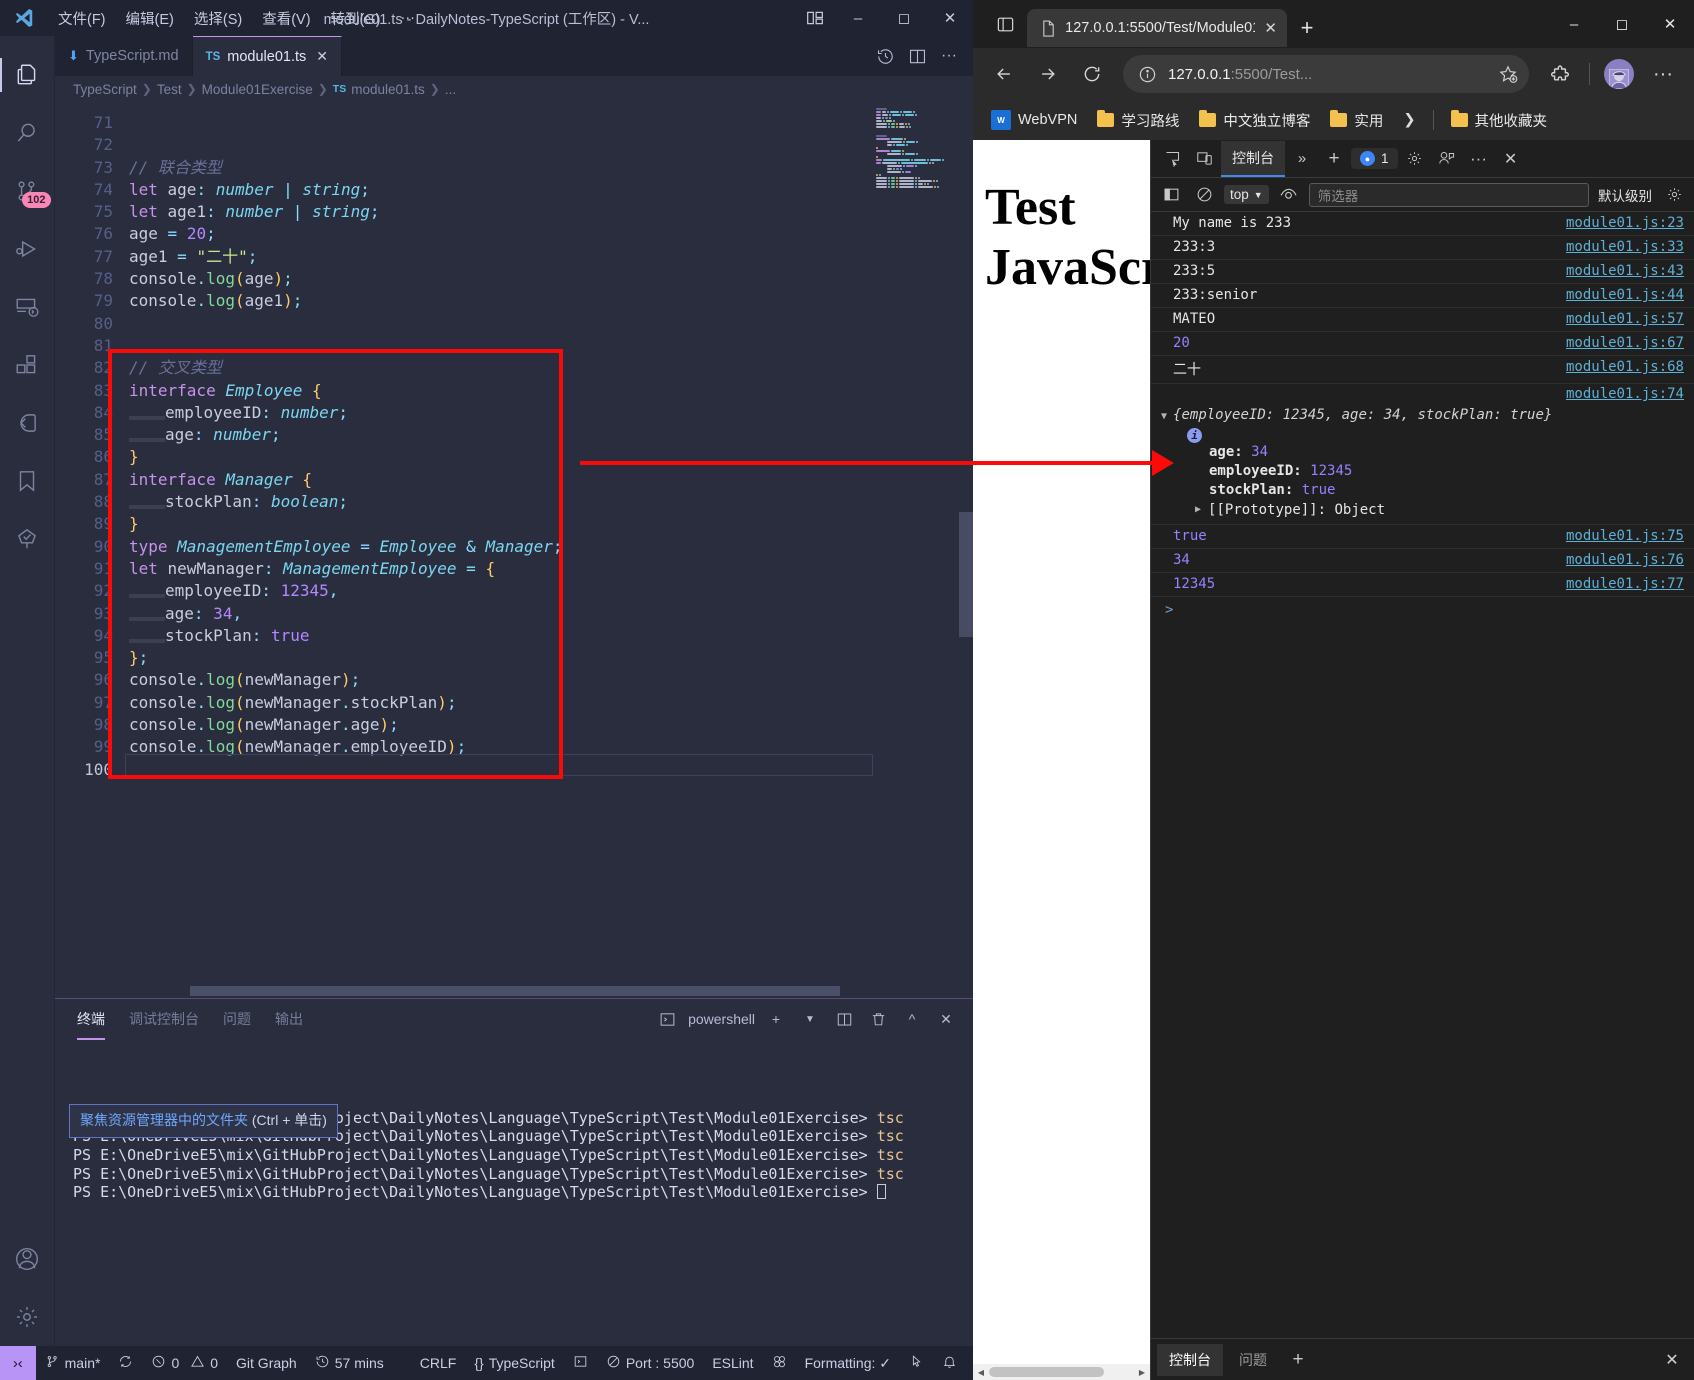 This screenshot has width=1694, height=1380. I want to click on status-broadcast, so click(779, 1363).